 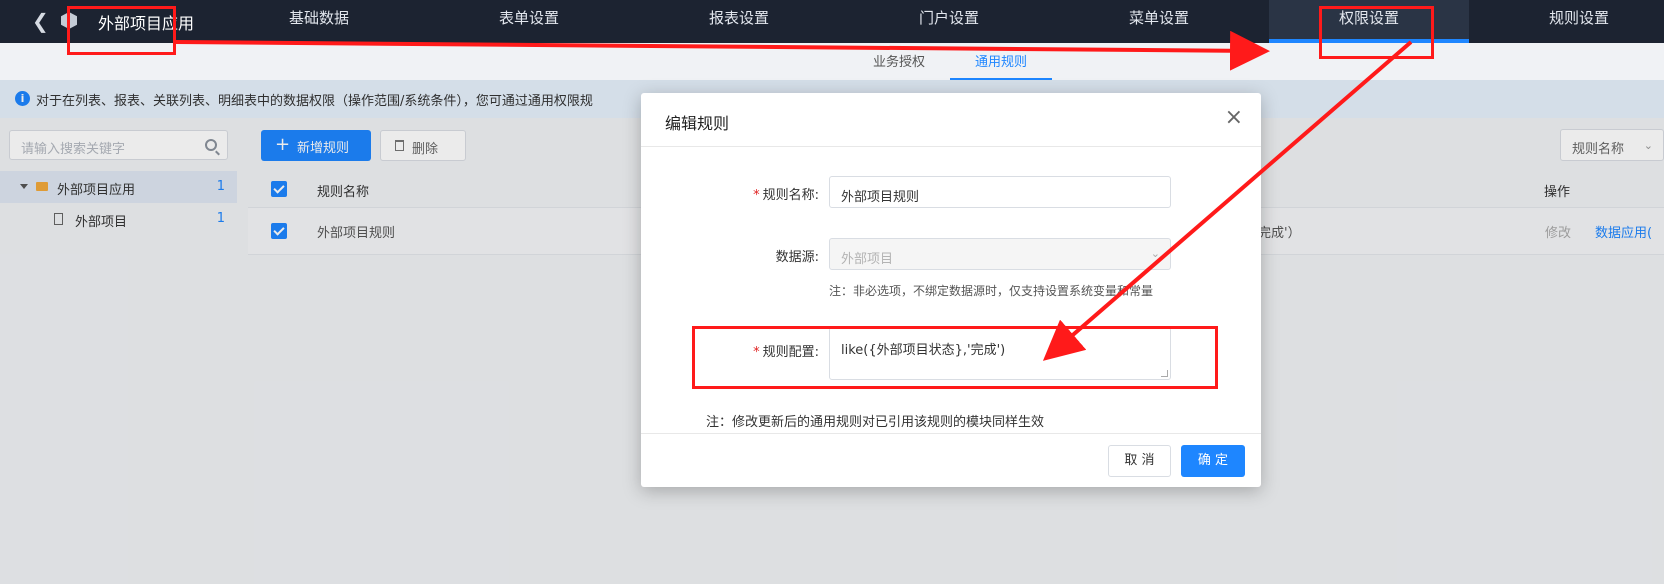 What do you see at coordinates (1213, 461) in the screenshot?
I see `confirm-button: 确 定` at bounding box center [1213, 461].